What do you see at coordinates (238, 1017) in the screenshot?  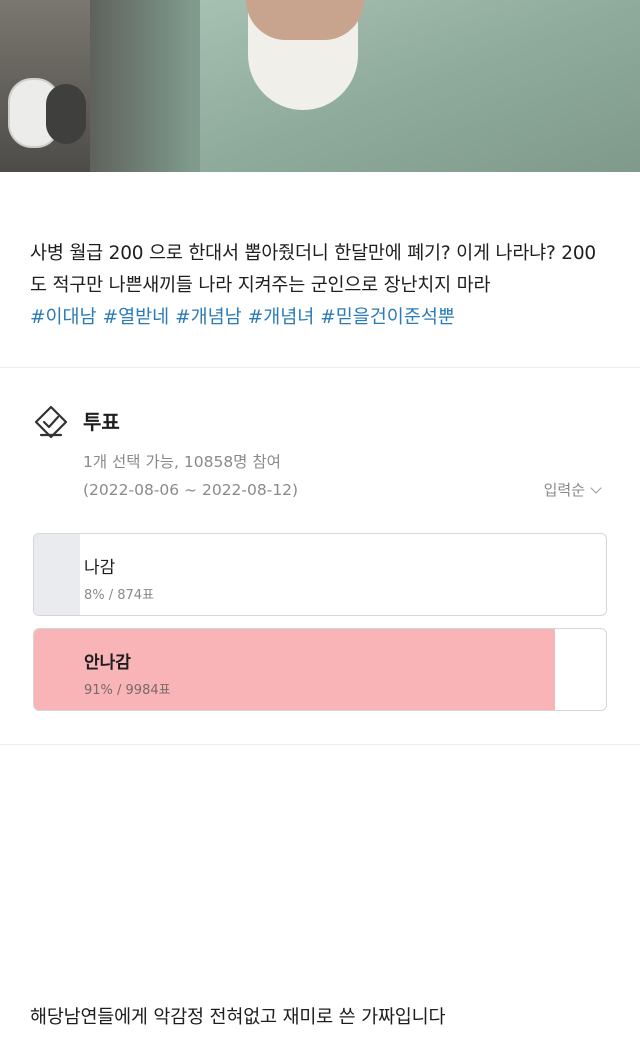 I see `footer-note: 해당남연들에게 악감정 전혀없고 재미로 쓴 가짜입니다` at bounding box center [238, 1017].